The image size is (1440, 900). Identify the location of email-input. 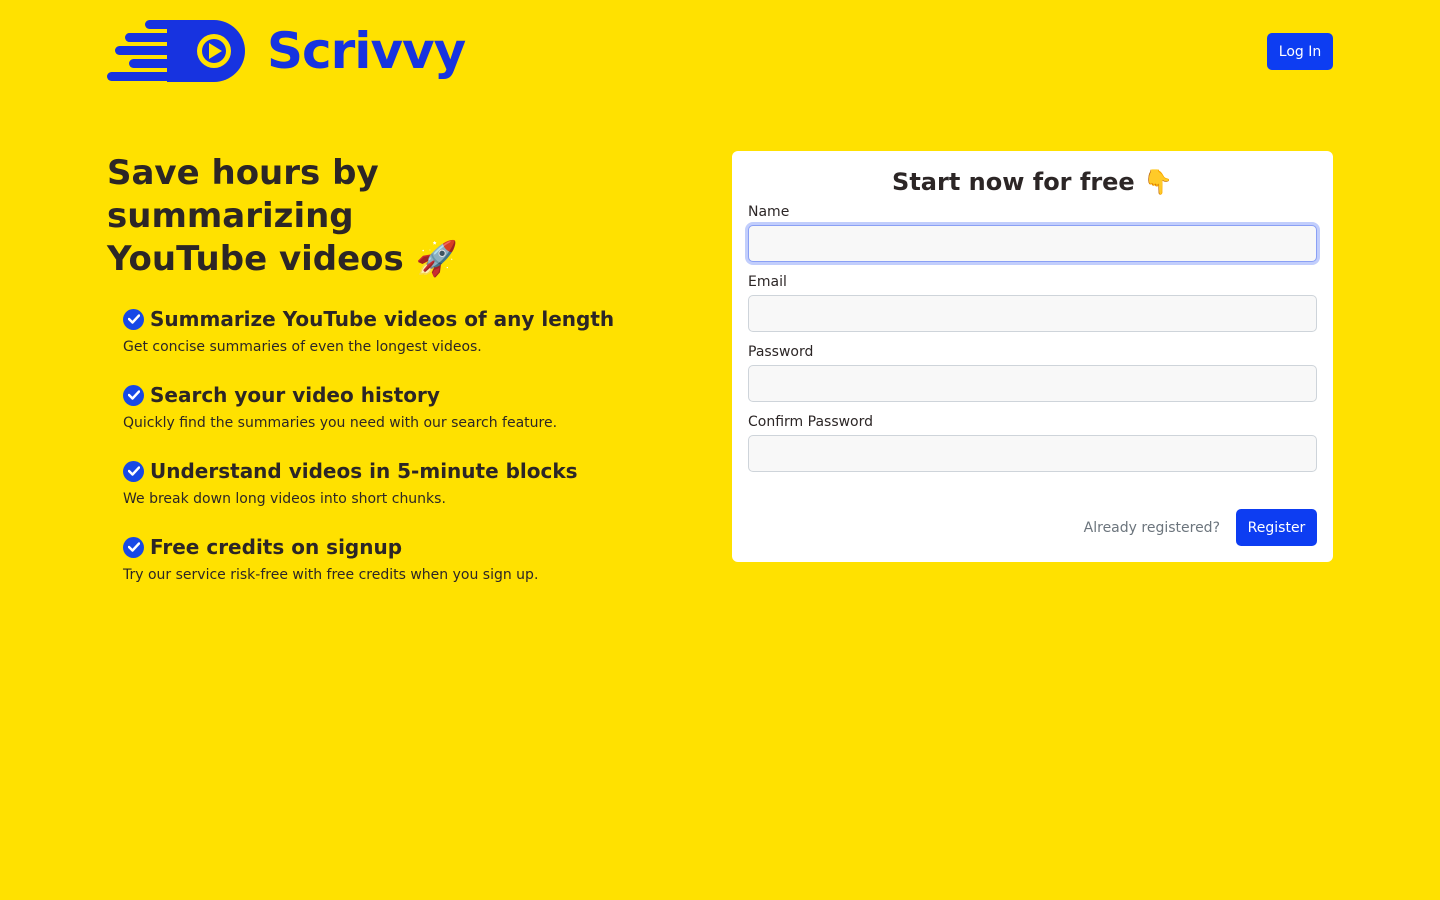
(1032, 313).